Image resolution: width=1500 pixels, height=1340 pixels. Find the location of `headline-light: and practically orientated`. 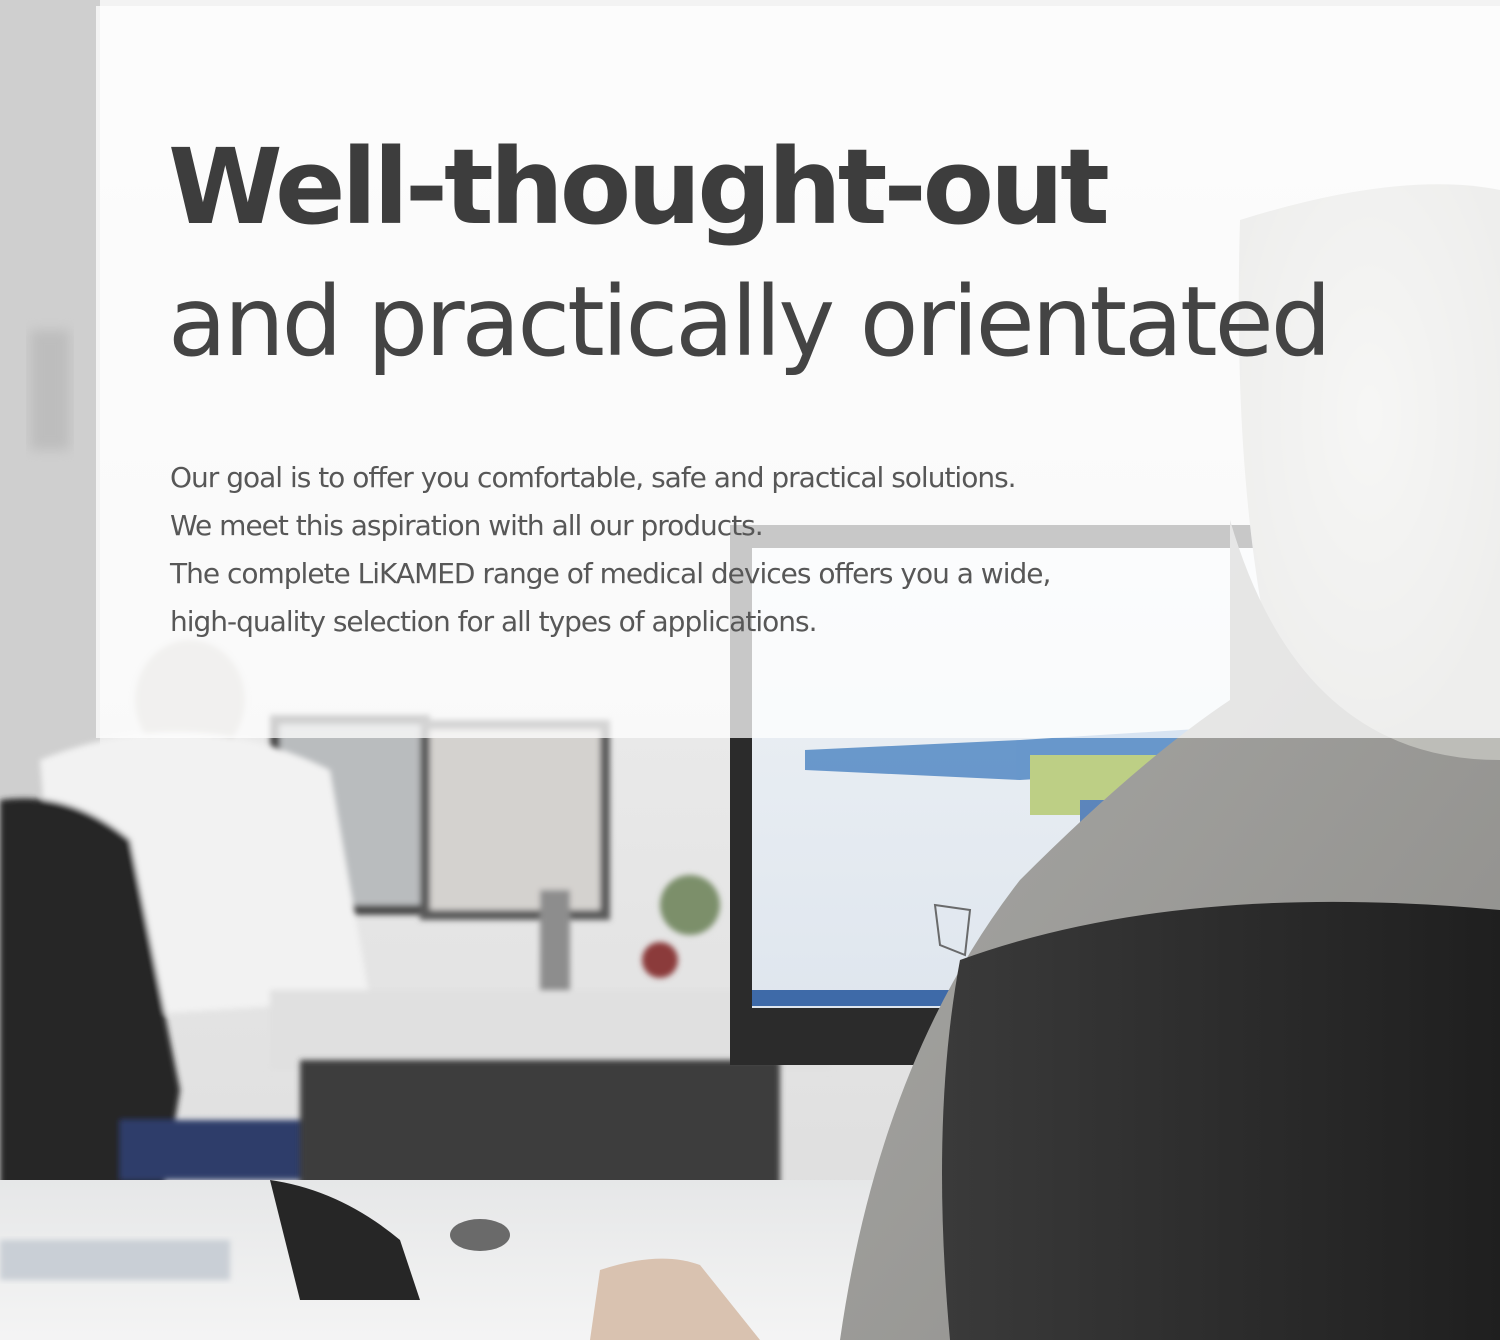

headline-light: and practically orientated is located at coordinates (750, 322).